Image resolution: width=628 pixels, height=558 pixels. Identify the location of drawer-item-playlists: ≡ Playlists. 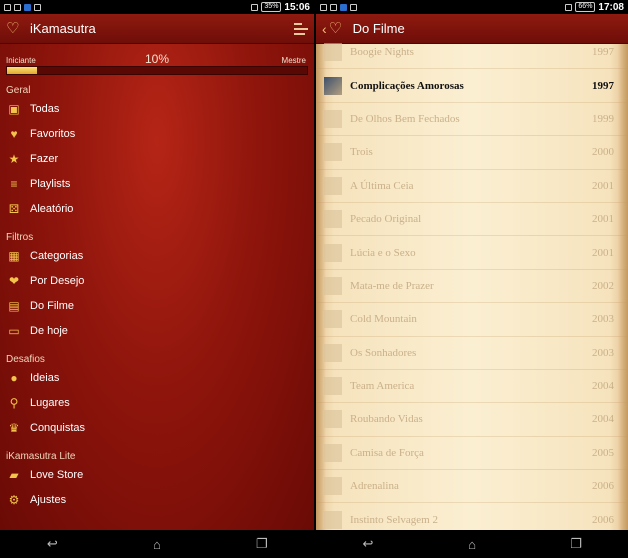
(157, 183).